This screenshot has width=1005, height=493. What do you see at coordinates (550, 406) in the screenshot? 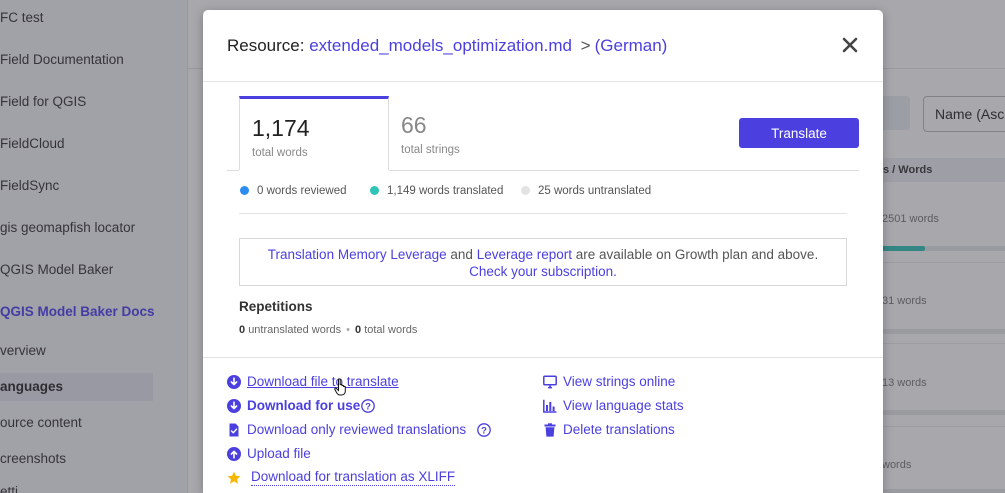
I see `bar-chart-icon` at bounding box center [550, 406].